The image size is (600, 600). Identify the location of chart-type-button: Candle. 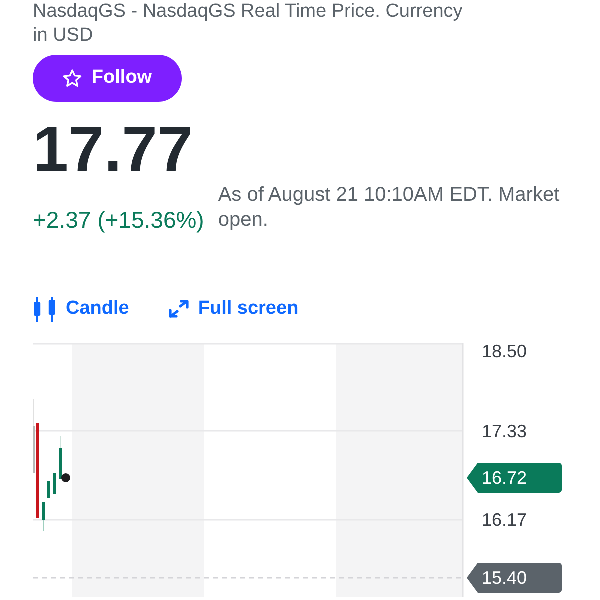
(81, 309).